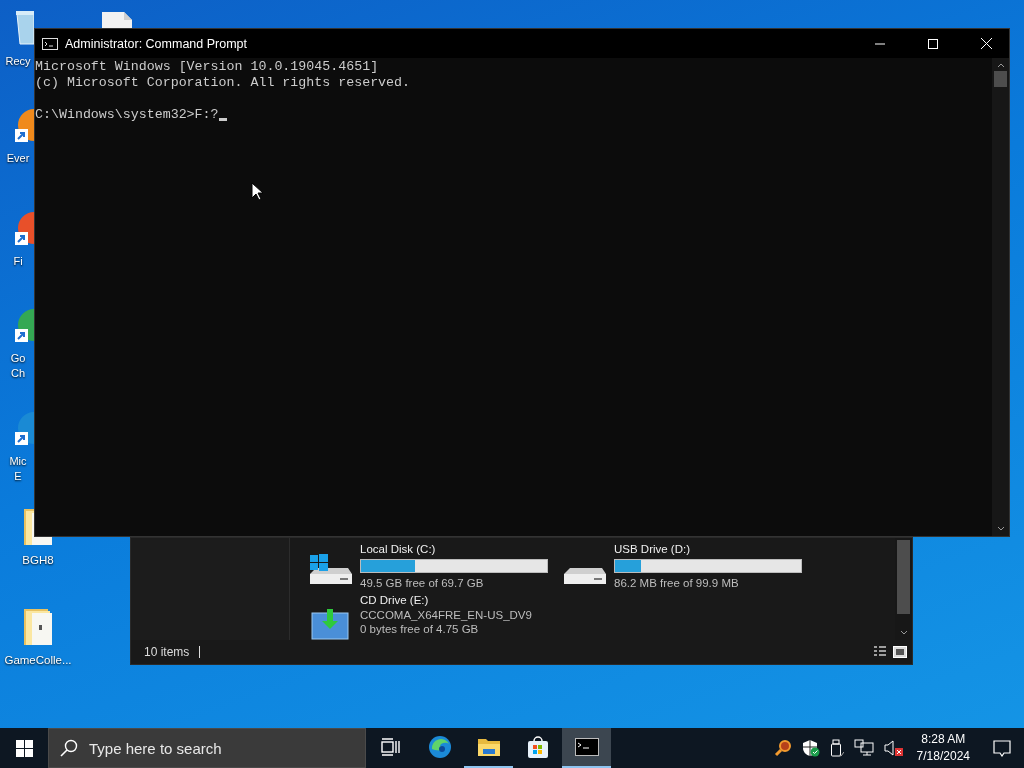 This screenshot has height=768, width=1024. I want to click on icon-label: Mic E, so click(18, 469).